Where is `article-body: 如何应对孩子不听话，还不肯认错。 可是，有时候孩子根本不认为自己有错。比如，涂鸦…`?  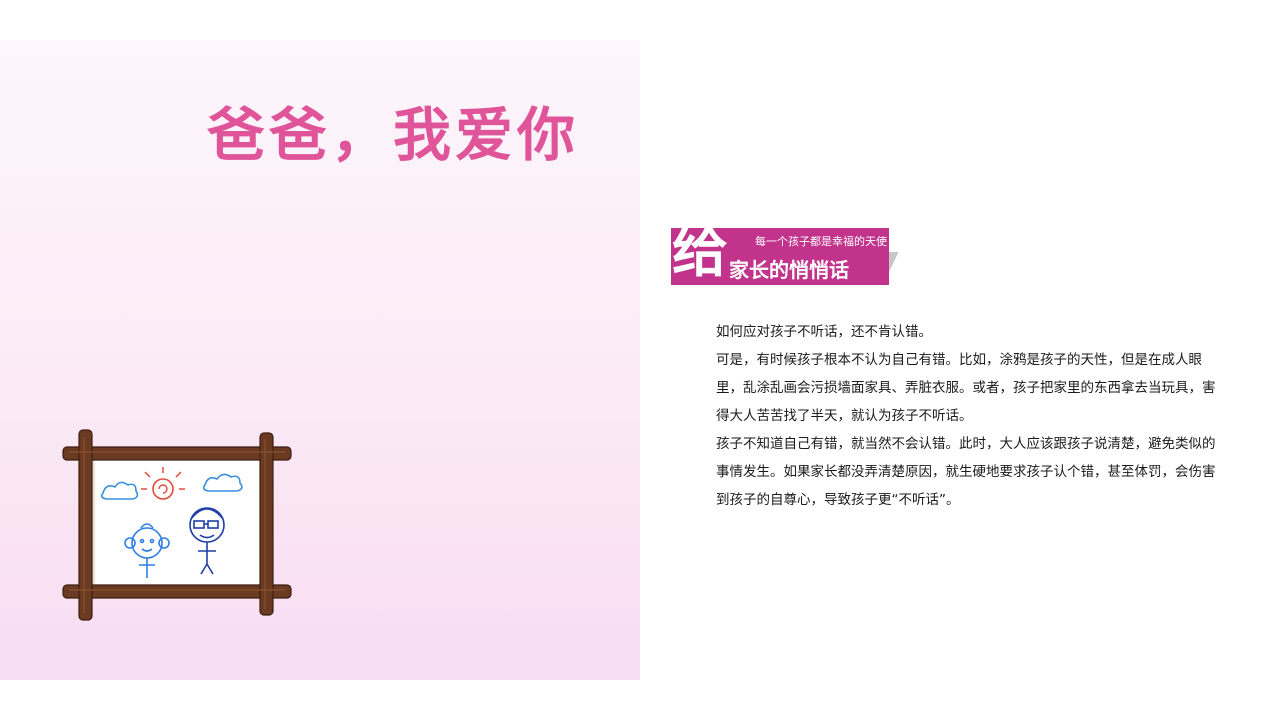
article-body: 如何应对孩子不听话，还不肯认错。 可是，有时候孩子根本不认为自己有错。比如，涂鸦… is located at coordinates (966, 416).